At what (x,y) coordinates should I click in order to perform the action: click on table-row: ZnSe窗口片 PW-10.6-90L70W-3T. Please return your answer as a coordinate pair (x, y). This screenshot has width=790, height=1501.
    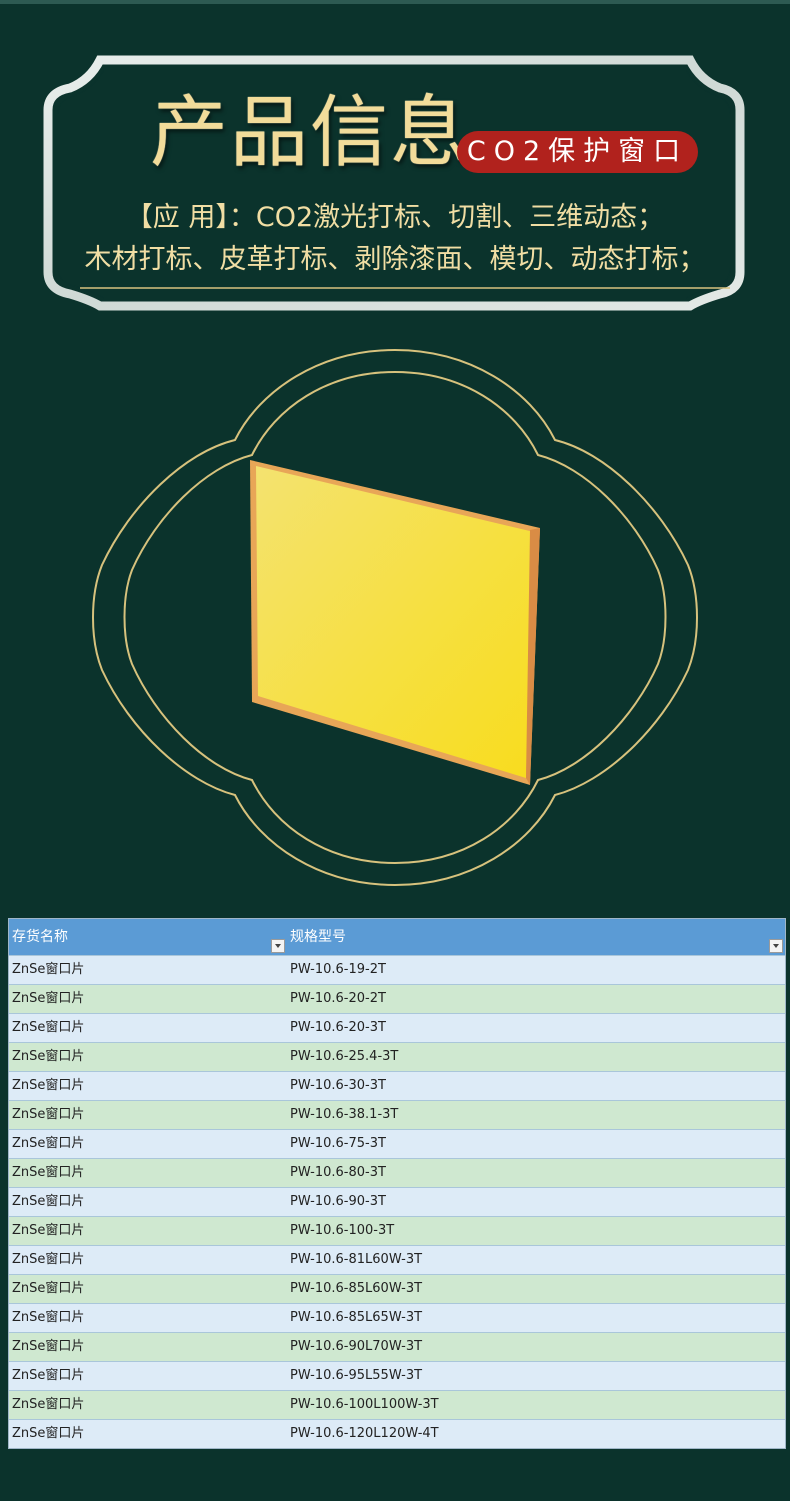
    Looking at the image, I should click on (397, 1346).